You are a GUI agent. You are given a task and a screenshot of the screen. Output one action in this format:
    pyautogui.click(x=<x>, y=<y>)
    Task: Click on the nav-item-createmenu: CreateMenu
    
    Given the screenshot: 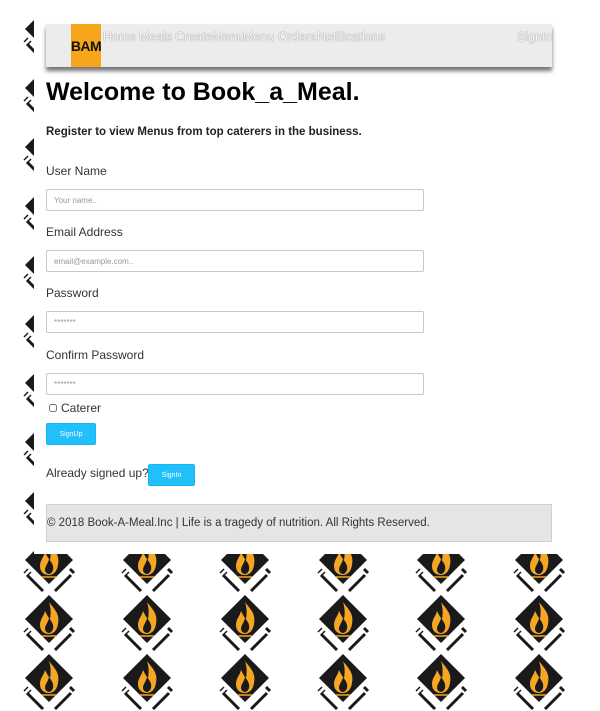 What is the action you would take?
    pyautogui.click(x=209, y=37)
    